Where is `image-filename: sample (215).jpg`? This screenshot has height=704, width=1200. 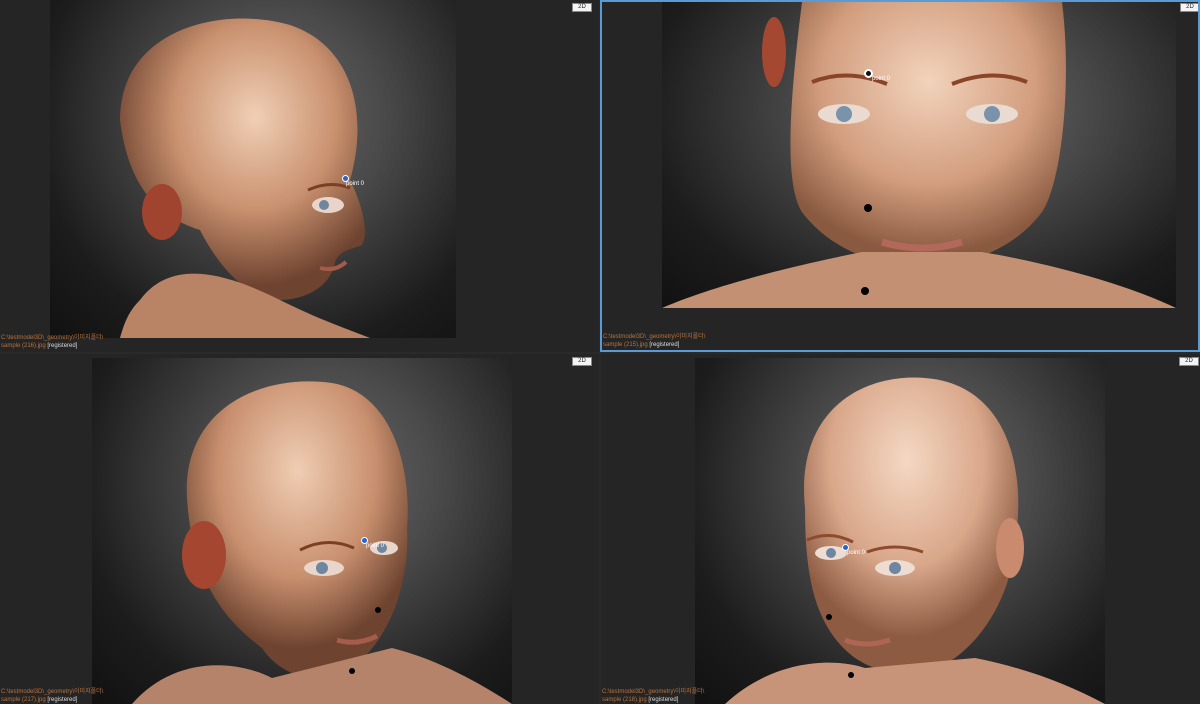 image-filename: sample (215).jpg is located at coordinates (625, 345).